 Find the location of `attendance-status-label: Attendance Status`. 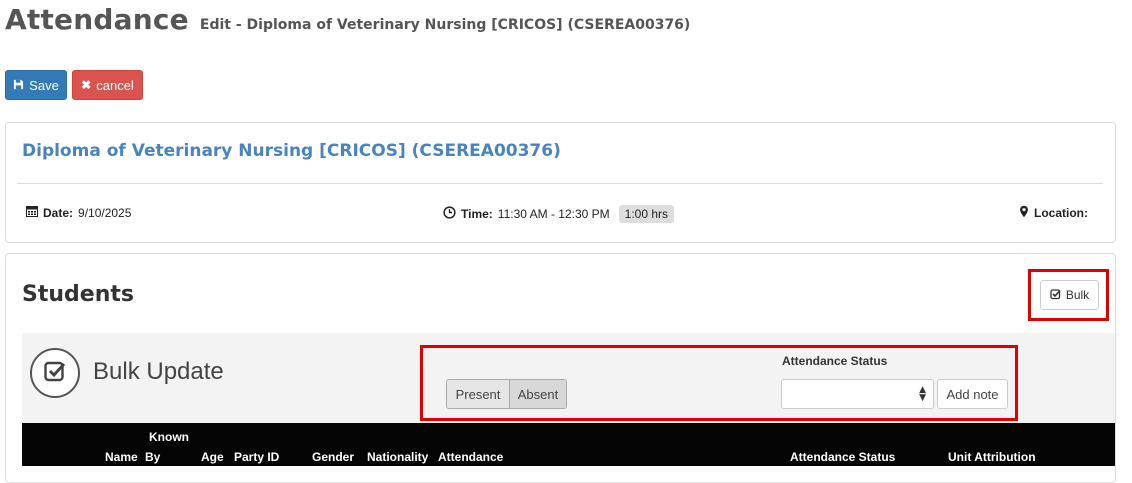

attendance-status-label: Attendance Status is located at coordinates (835, 361).